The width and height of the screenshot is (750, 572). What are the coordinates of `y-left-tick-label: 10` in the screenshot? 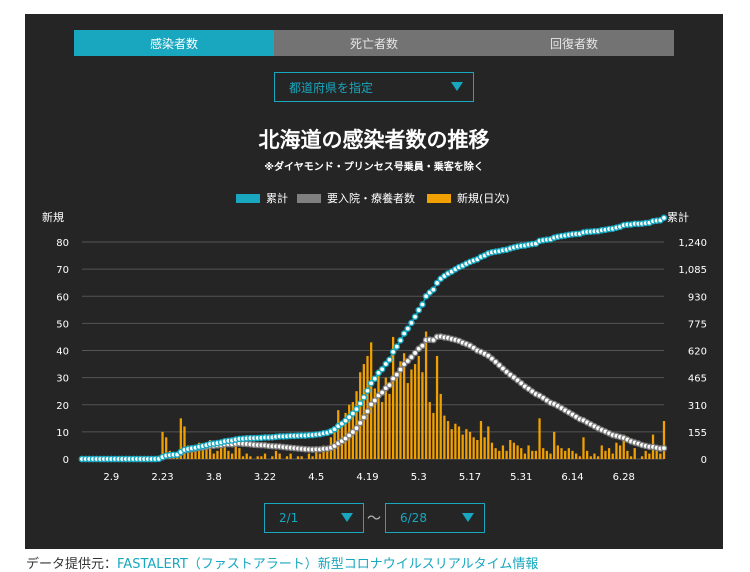 It's located at (62, 433).